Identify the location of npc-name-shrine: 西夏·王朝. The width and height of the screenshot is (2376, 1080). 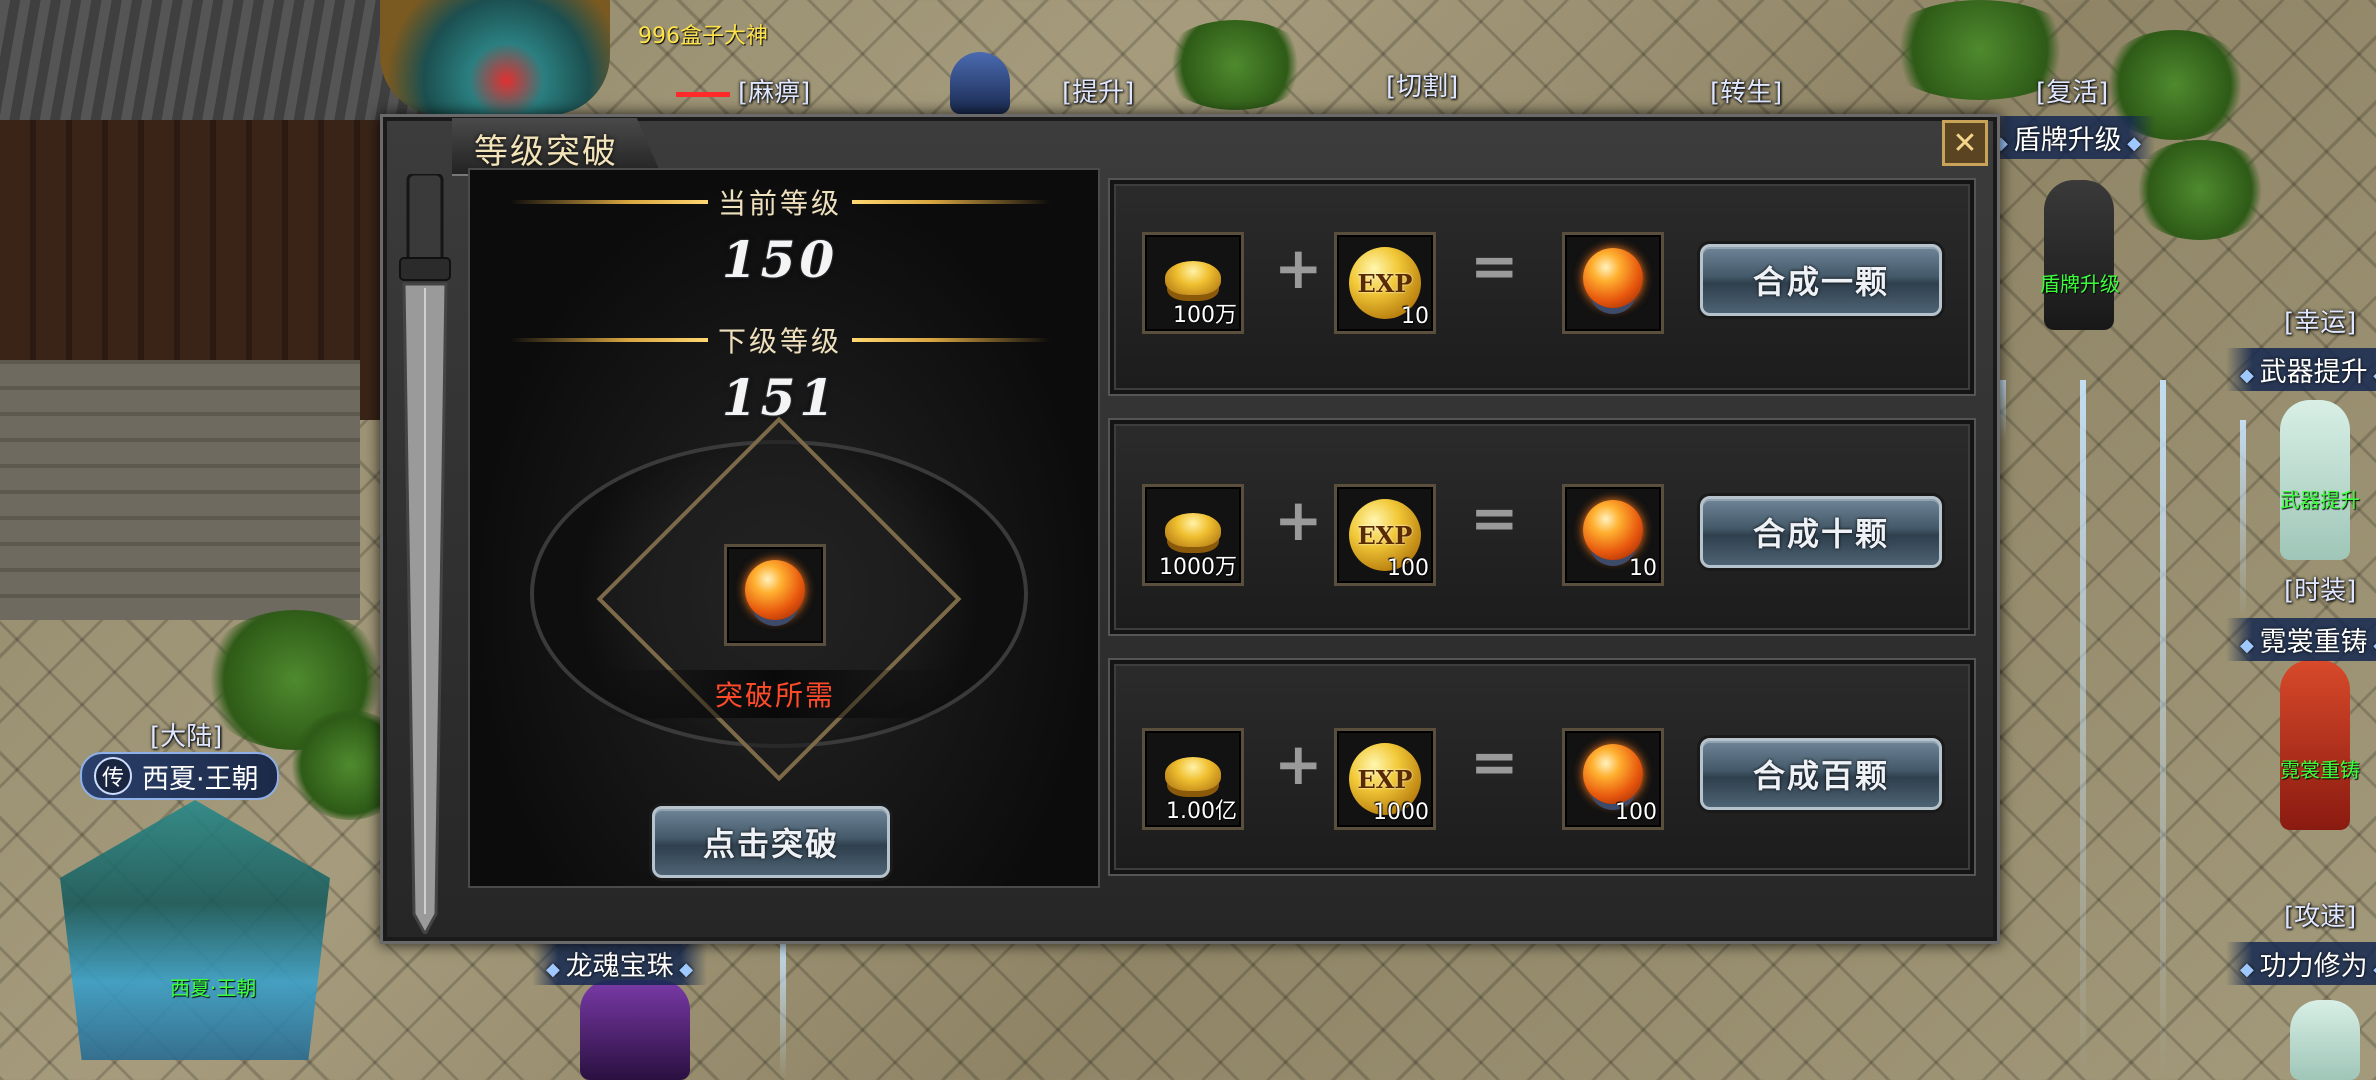
(213, 988).